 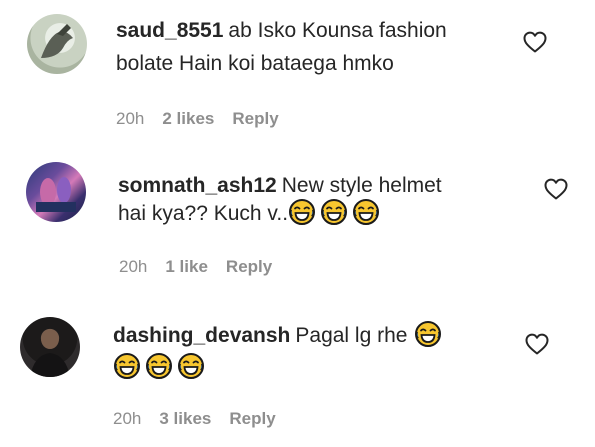 I want to click on comment-text-line, so click(x=158, y=367).